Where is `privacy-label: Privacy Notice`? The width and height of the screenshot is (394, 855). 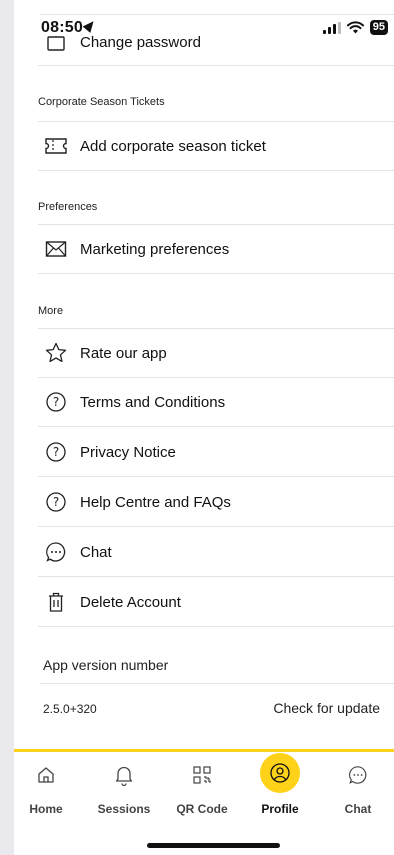 privacy-label: Privacy Notice is located at coordinates (128, 452).